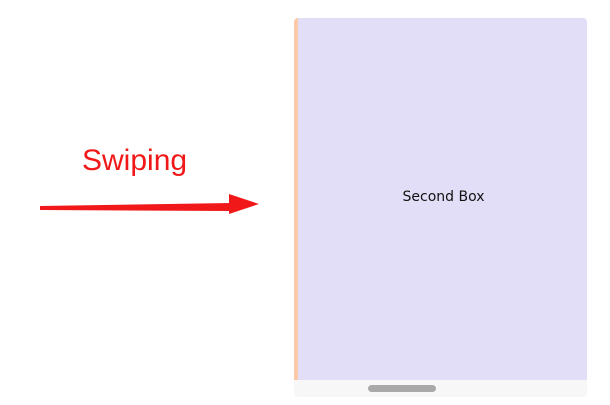 The width and height of the screenshot is (610, 405). What do you see at coordinates (440, 388) in the screenshot?
I see `horizontal-scrollbar` at bounding box center [440, 388].